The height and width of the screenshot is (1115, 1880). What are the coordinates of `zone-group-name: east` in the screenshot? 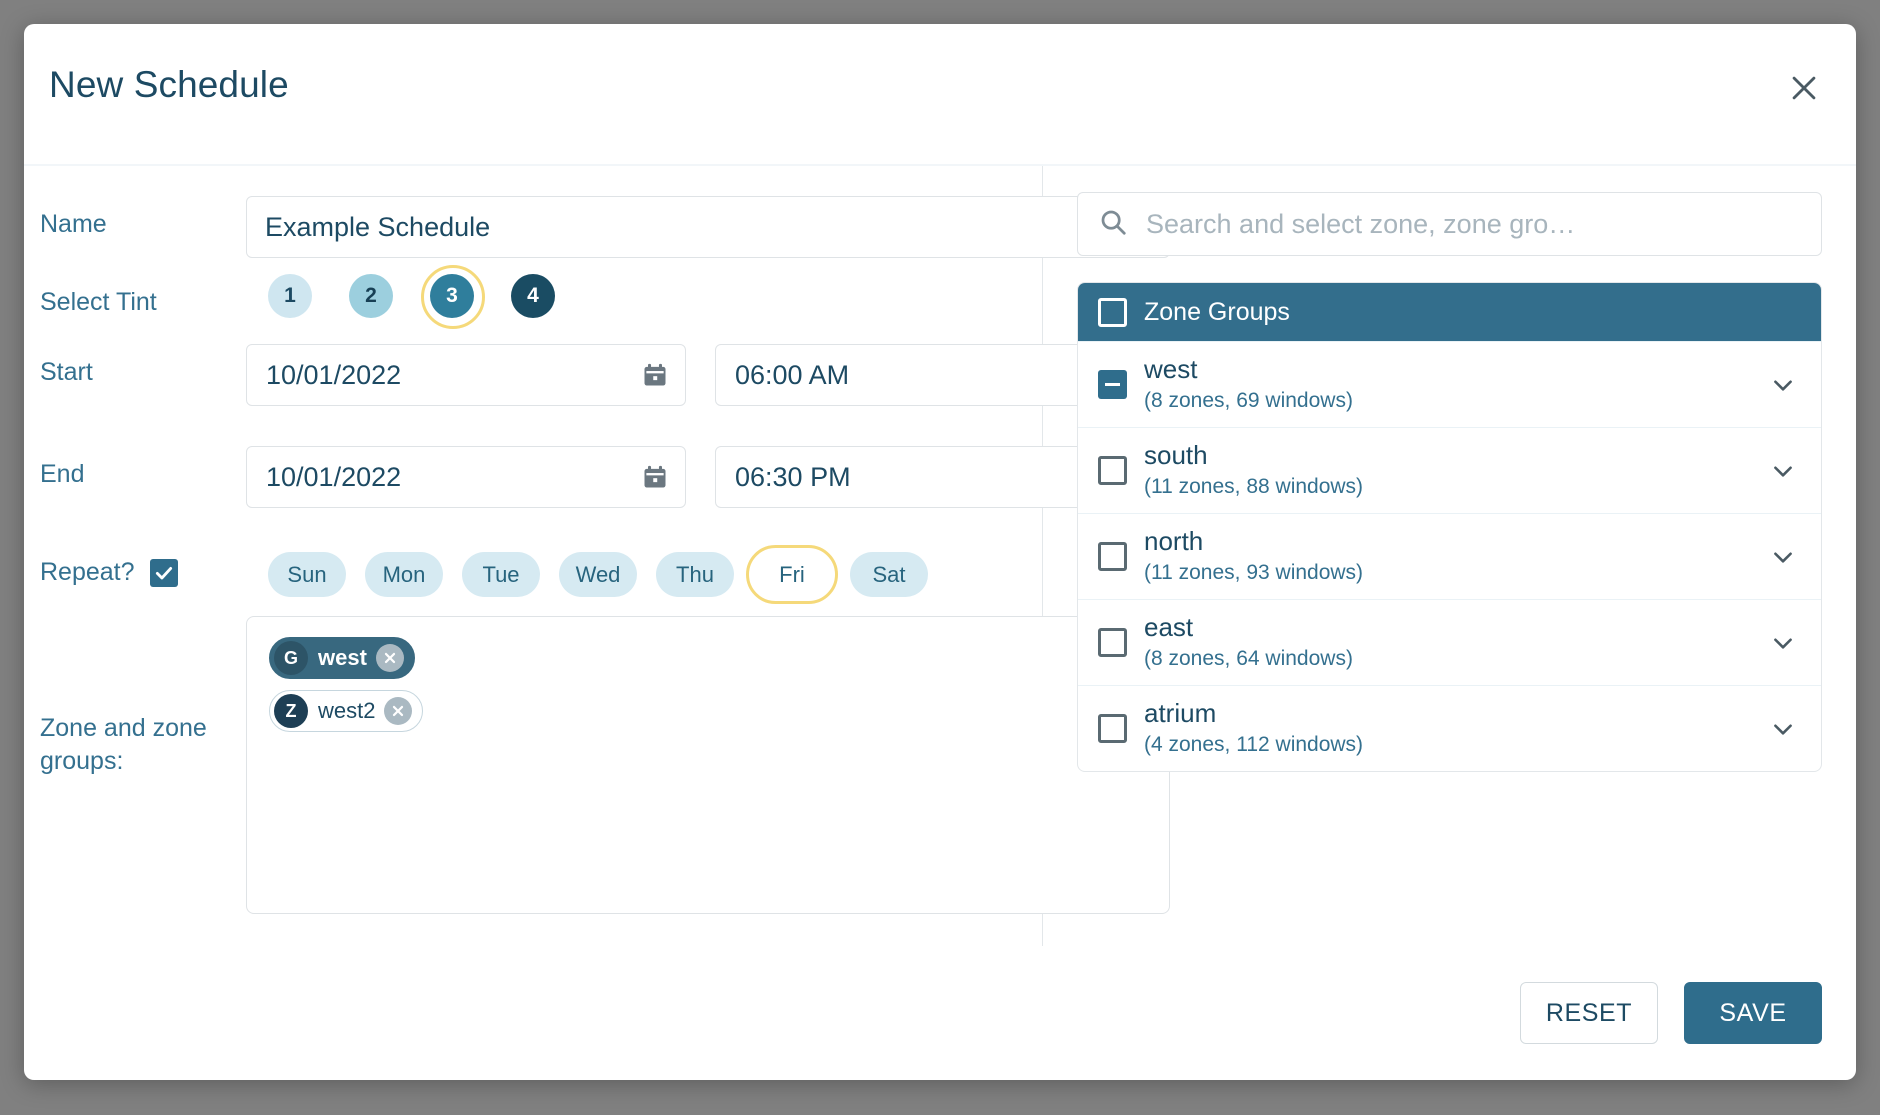 It's located at (1169, 627).